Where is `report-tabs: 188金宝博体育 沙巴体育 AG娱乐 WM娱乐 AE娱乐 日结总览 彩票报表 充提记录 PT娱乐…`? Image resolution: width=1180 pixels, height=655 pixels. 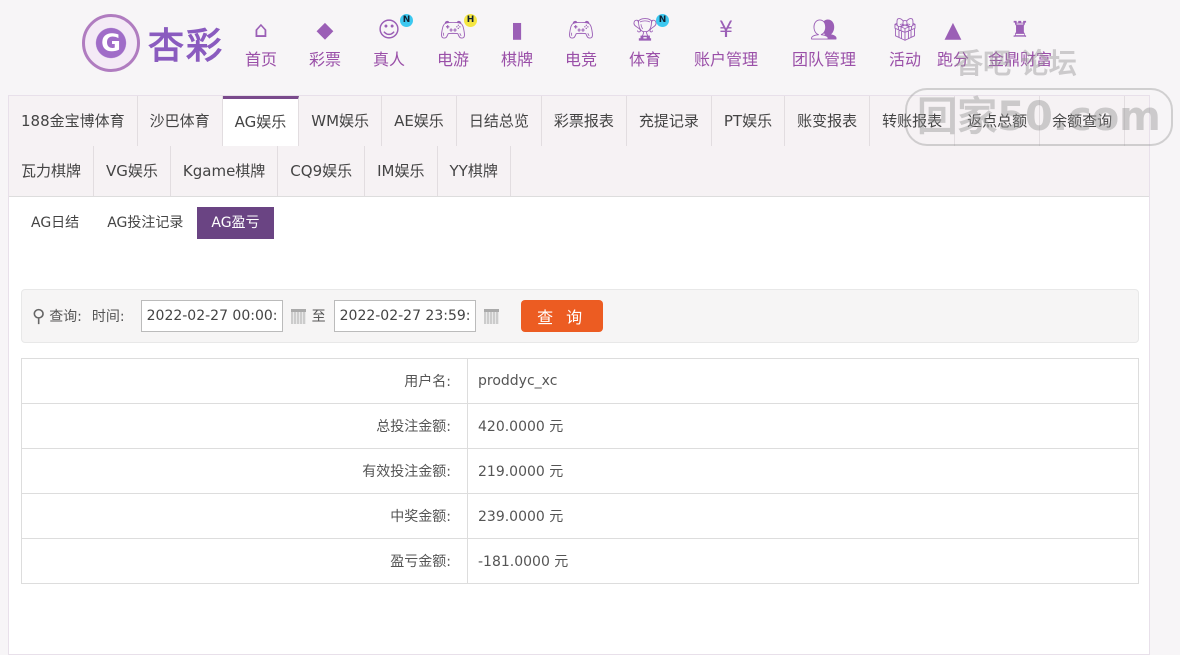
report-tabs: 188金宝博体育 沙巴体育 AG娱乐 WM娱乐 AE娱乐 日结总览 彩票报表 充提记录 PT娱乐… is located at coordinates (579, 146).